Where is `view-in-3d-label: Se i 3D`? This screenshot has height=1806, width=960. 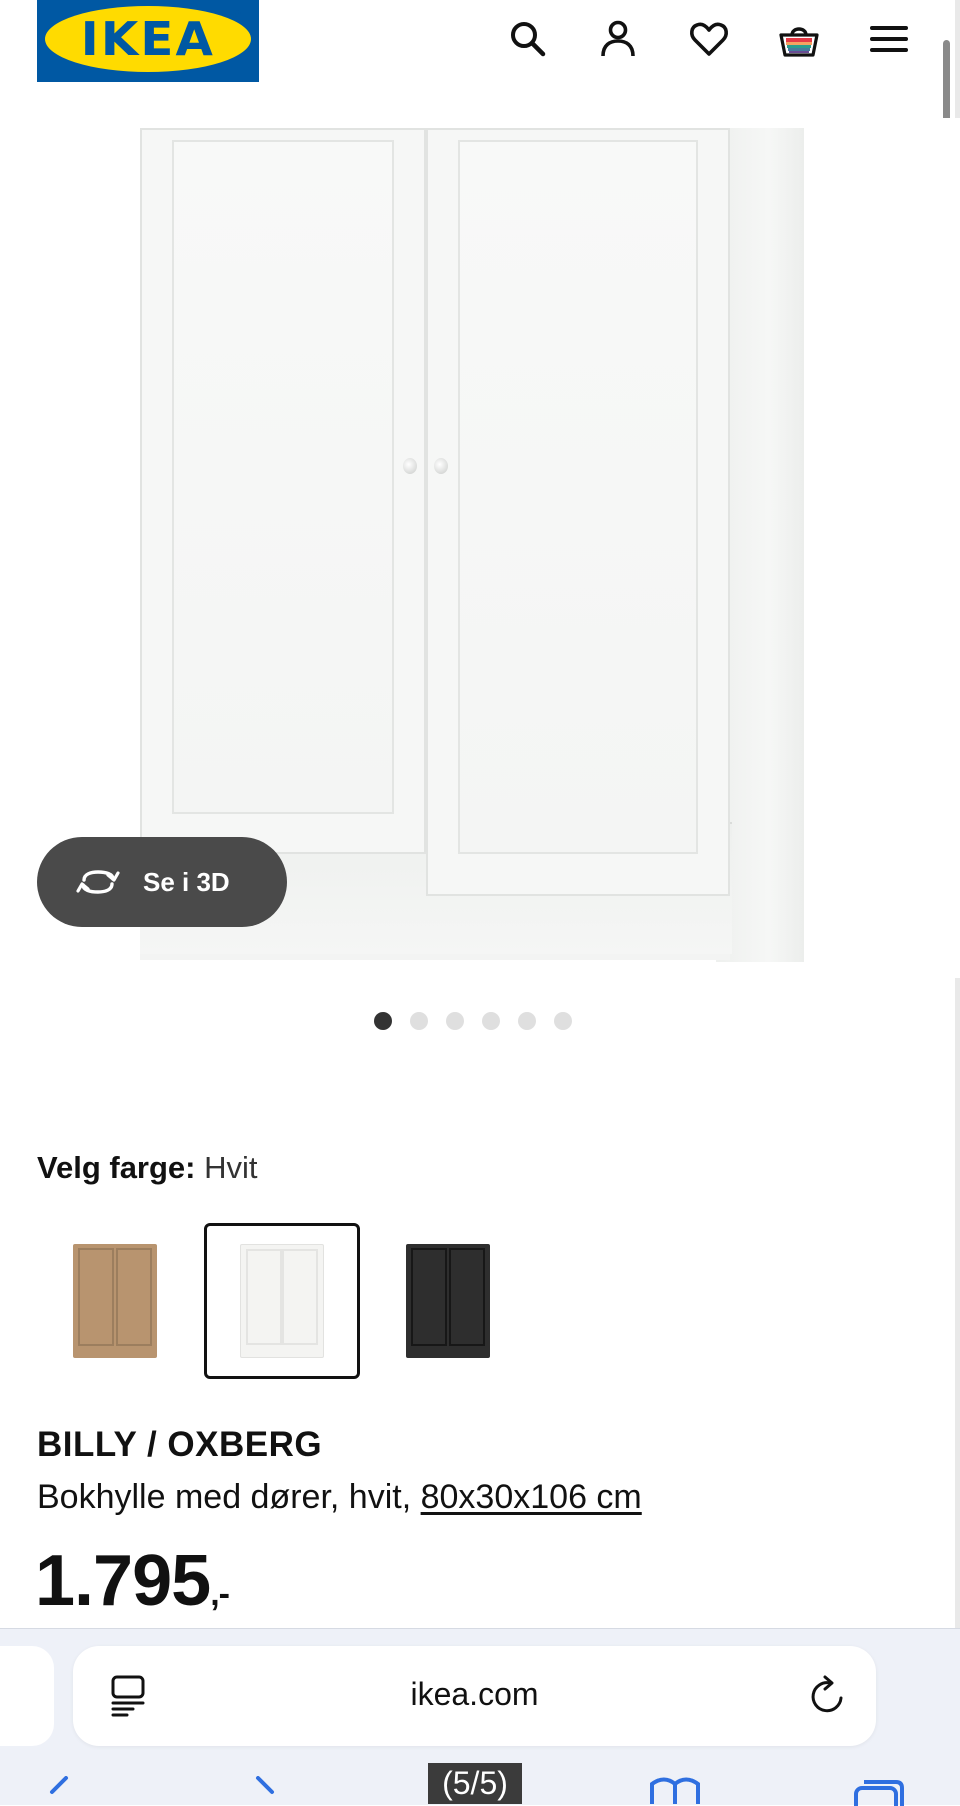
view-in-3d-label: Se i 3D is located at coordinates (186, 881).